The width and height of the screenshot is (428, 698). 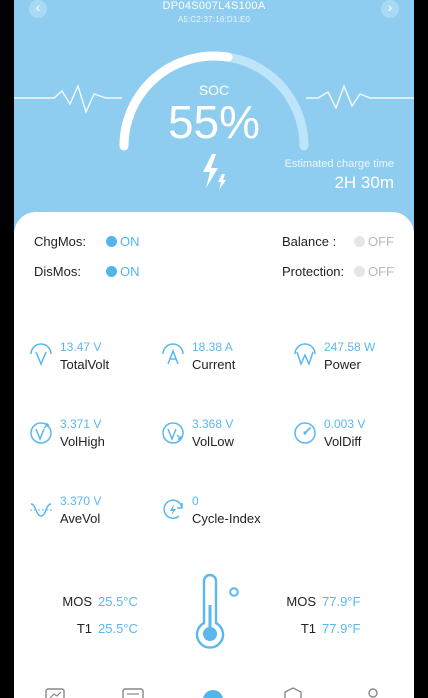 What do you see at coordinates (214, 172) in the screenshot?
I see `charging-bolt-icon` at bounding box center [214, 172].